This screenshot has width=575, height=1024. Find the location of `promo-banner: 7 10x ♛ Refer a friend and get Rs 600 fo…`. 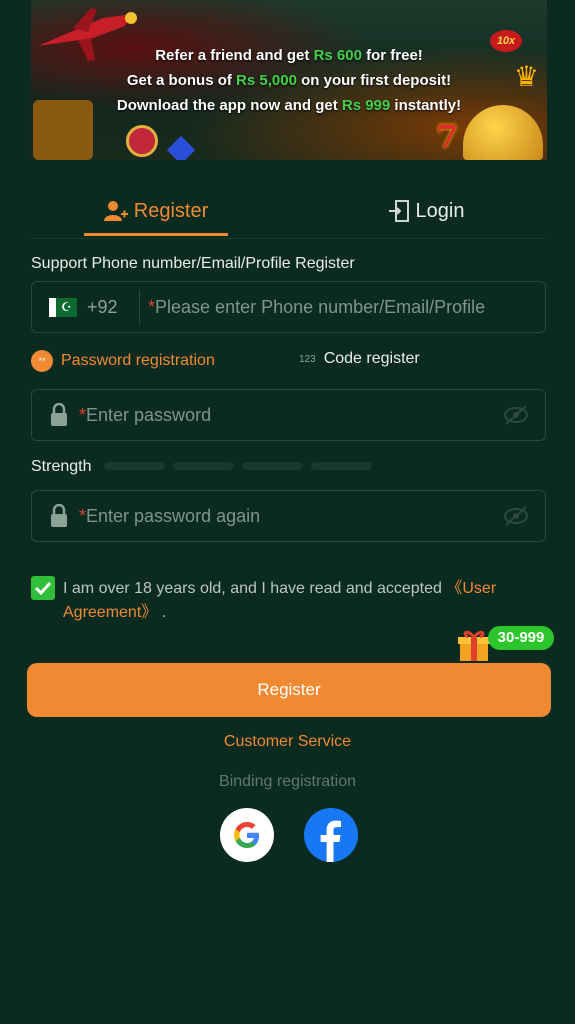

promo-banner: 7 10x ♛ Refer a friend and get Rs 600 fo… is located at coordinates (289, 80).